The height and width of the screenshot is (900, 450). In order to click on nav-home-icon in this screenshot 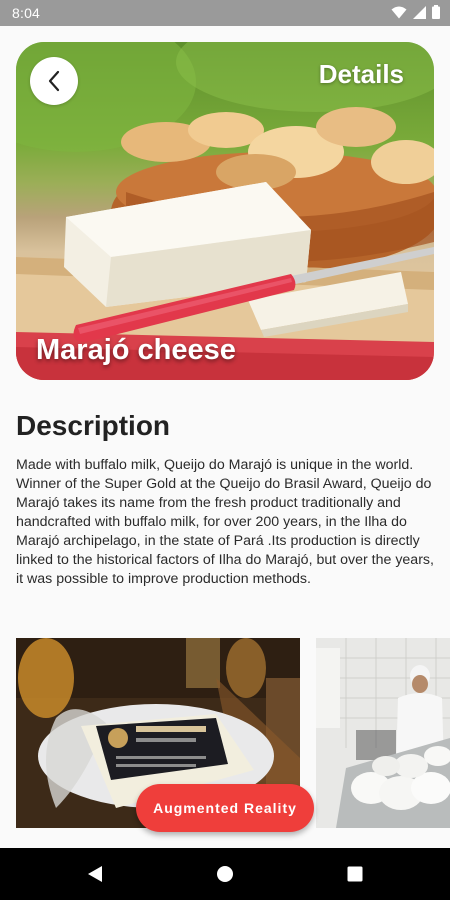, I will do `click(225, 874)`.